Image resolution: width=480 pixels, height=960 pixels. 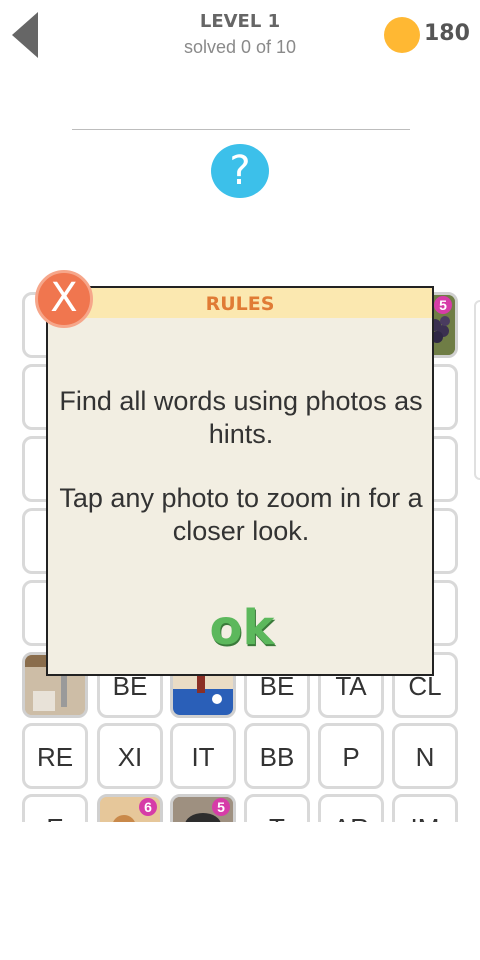 What do you see at coordinates (425, 756) in the screenshot?
I see `letter-tile: N` at bounding box center [425, 756].